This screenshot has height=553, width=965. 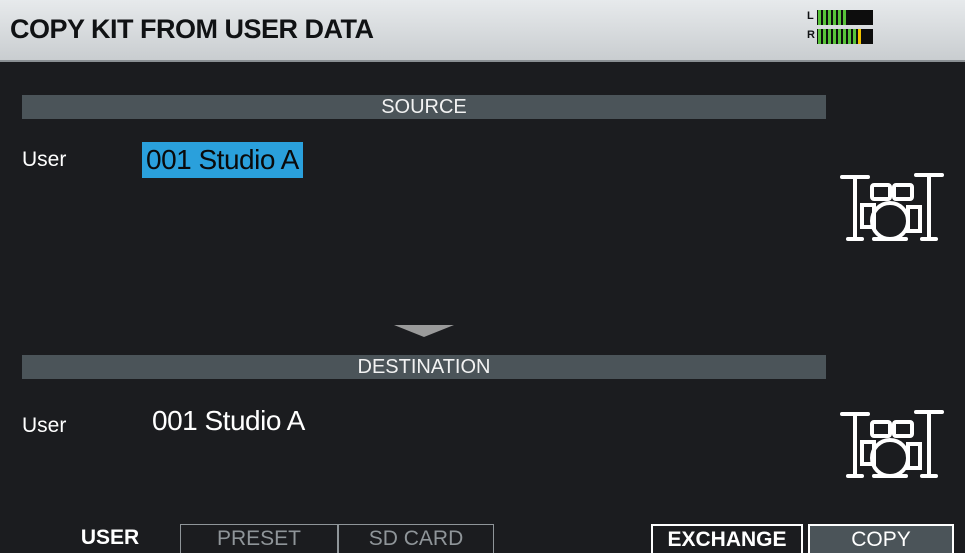 I want to click on copy-button: COPY, so click(x=881, y=538).